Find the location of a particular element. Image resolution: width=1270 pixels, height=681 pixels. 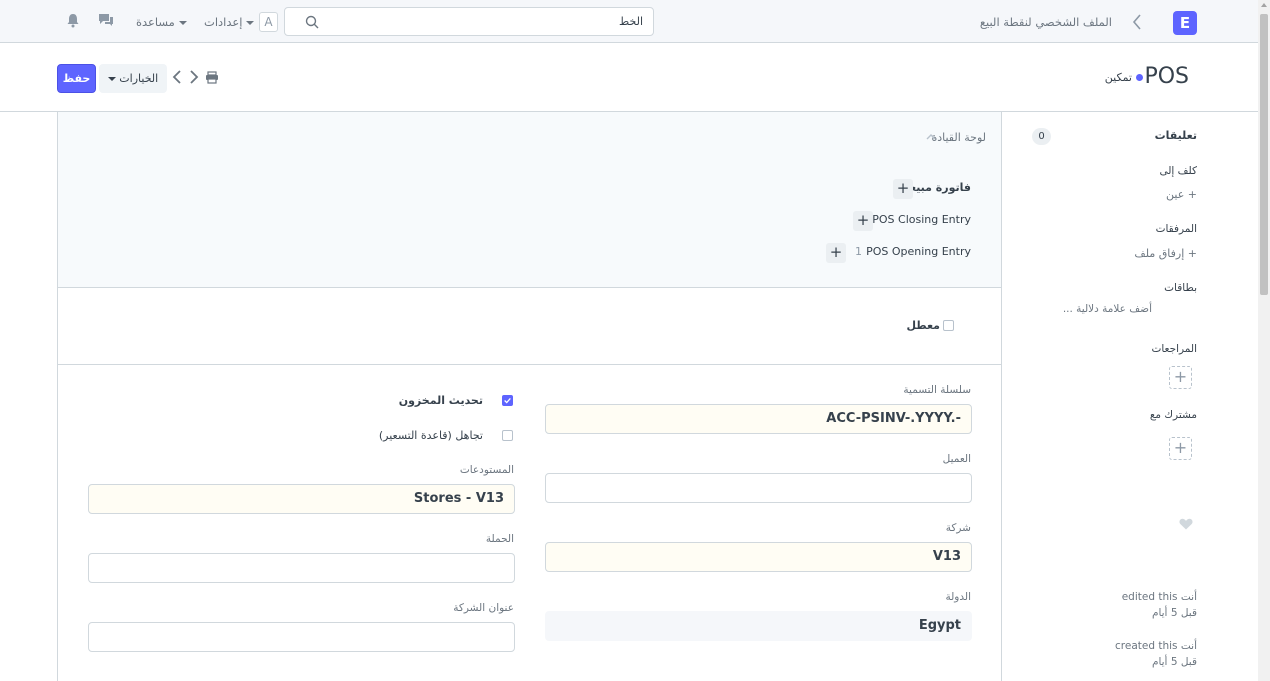

customer-label: العميل is located at coordinates (956, 459).